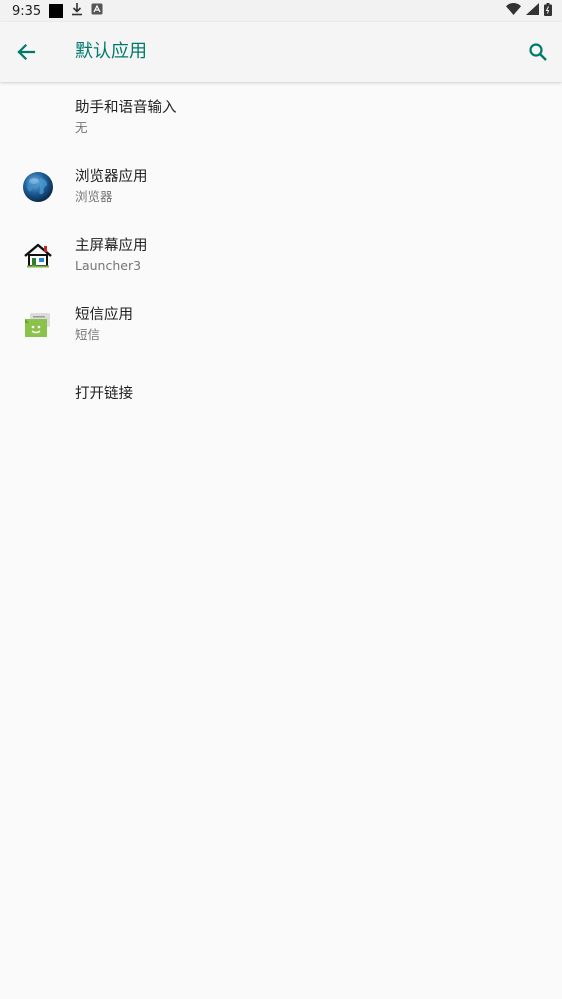  What do you see at coordinates (111, 177) in the screenshot?
I see `item-title: 浏览器应用` at bounding box center [111, 177].